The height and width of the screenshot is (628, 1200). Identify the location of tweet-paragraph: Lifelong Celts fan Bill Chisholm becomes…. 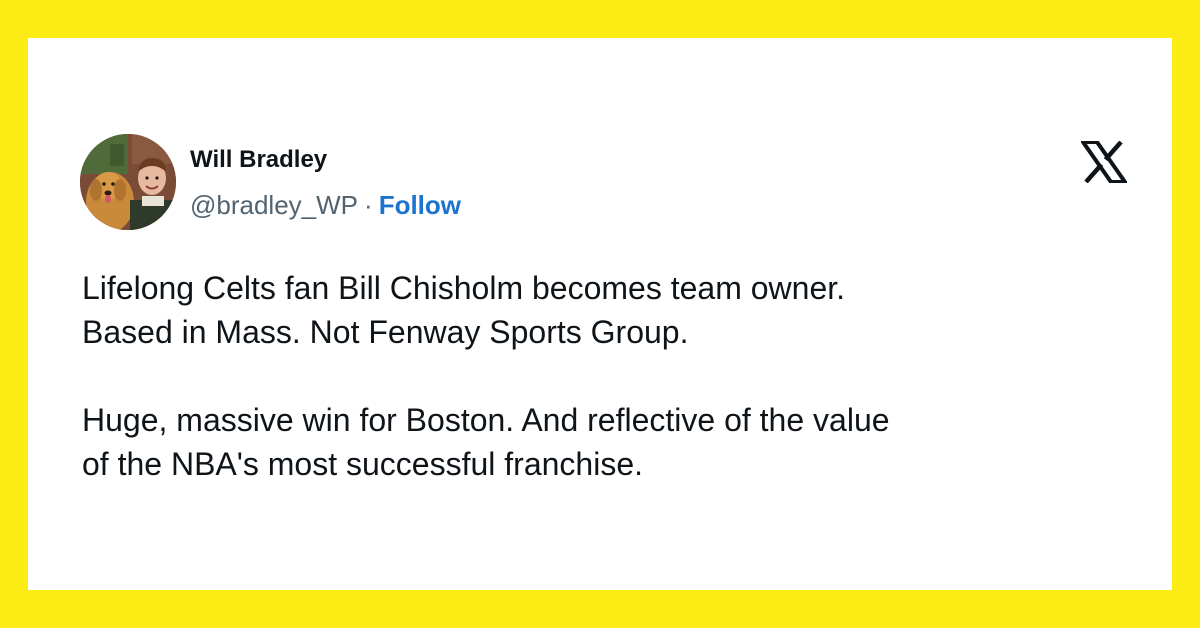
(464, 310).